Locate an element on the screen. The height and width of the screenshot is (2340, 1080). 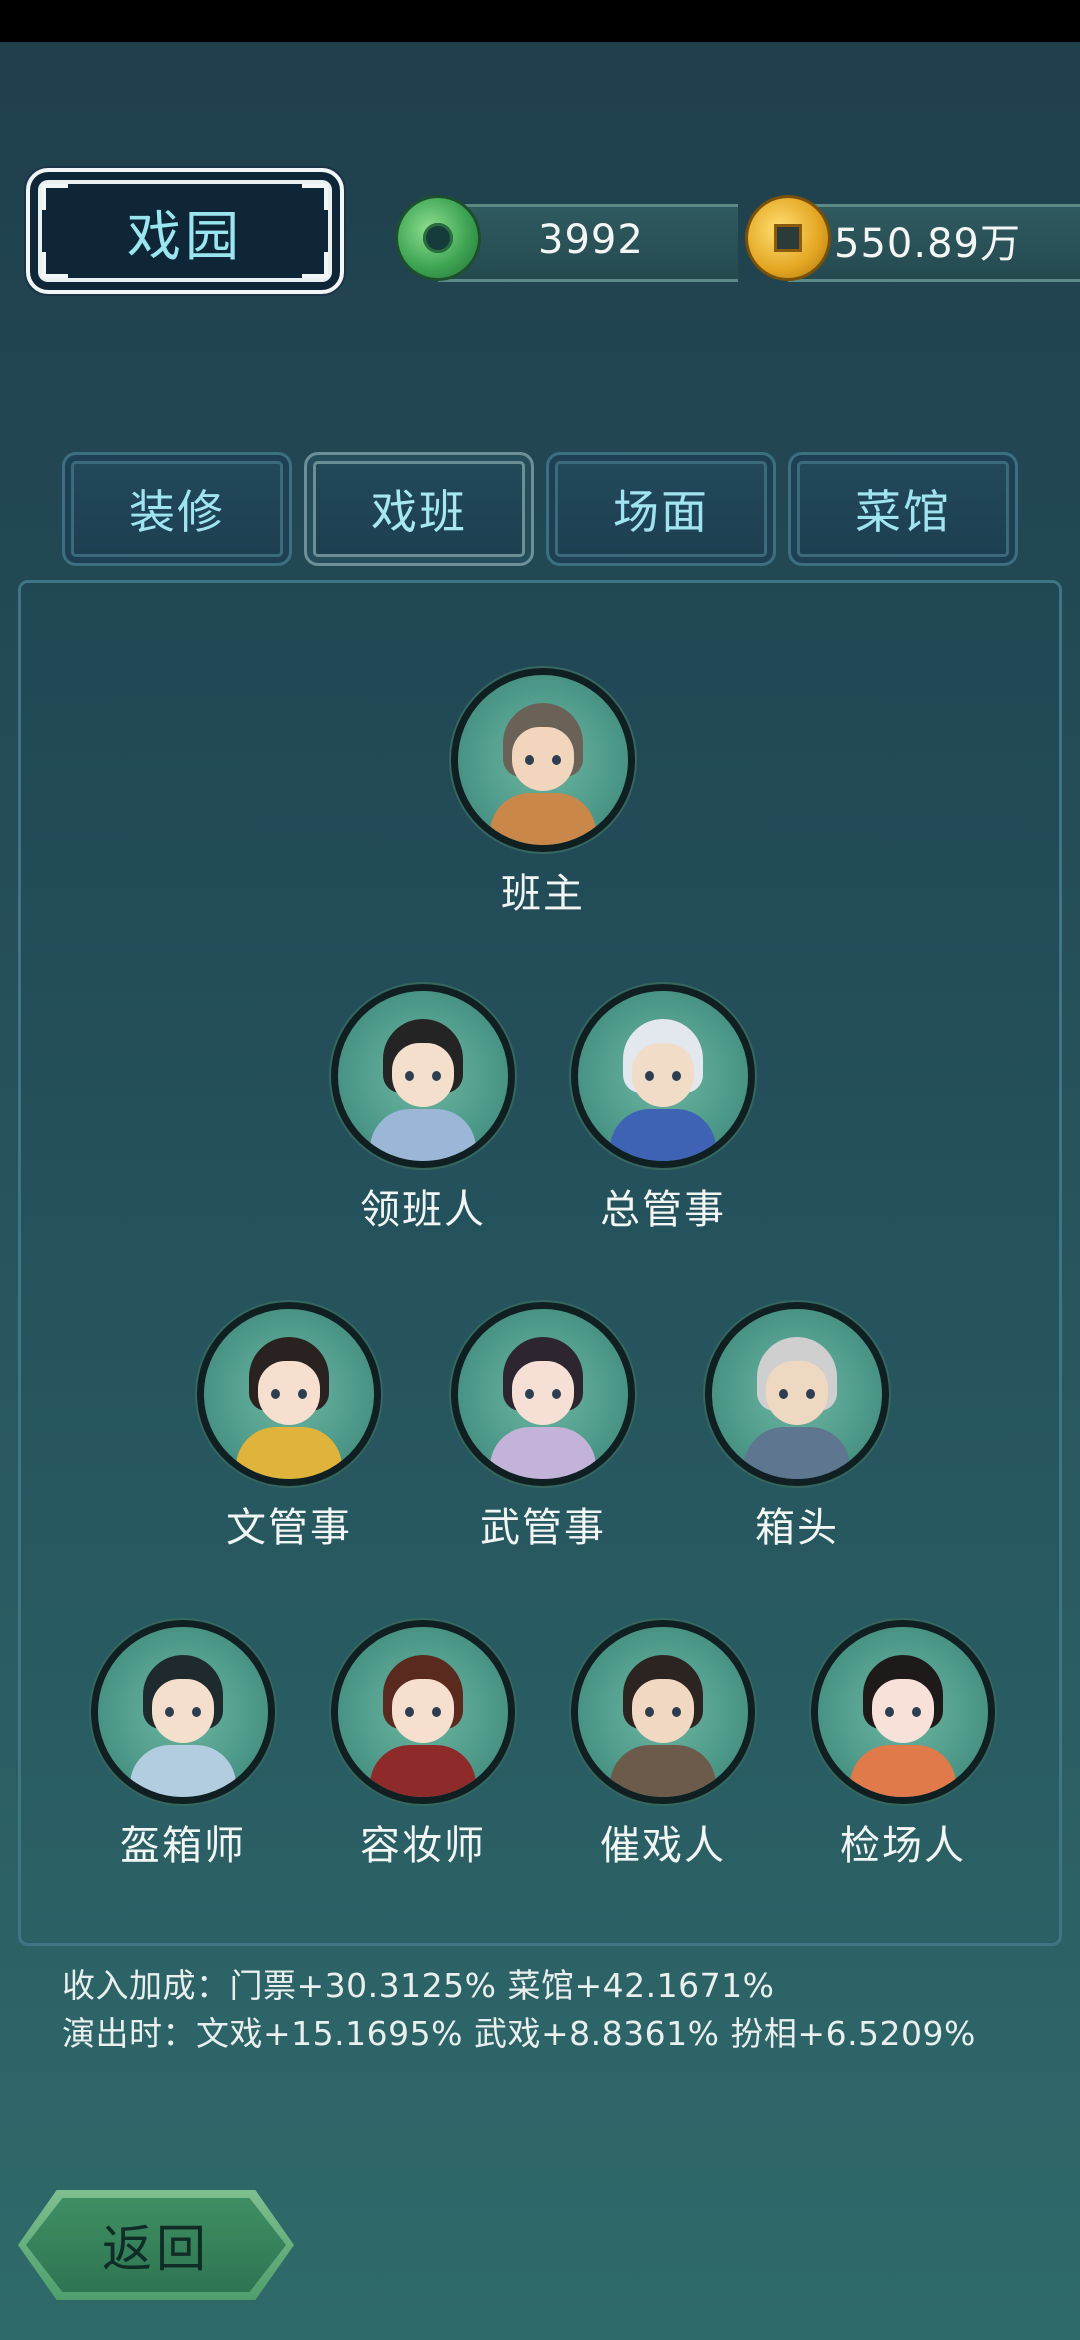
back-button: 返回 is located at coordinates (156, 2245).